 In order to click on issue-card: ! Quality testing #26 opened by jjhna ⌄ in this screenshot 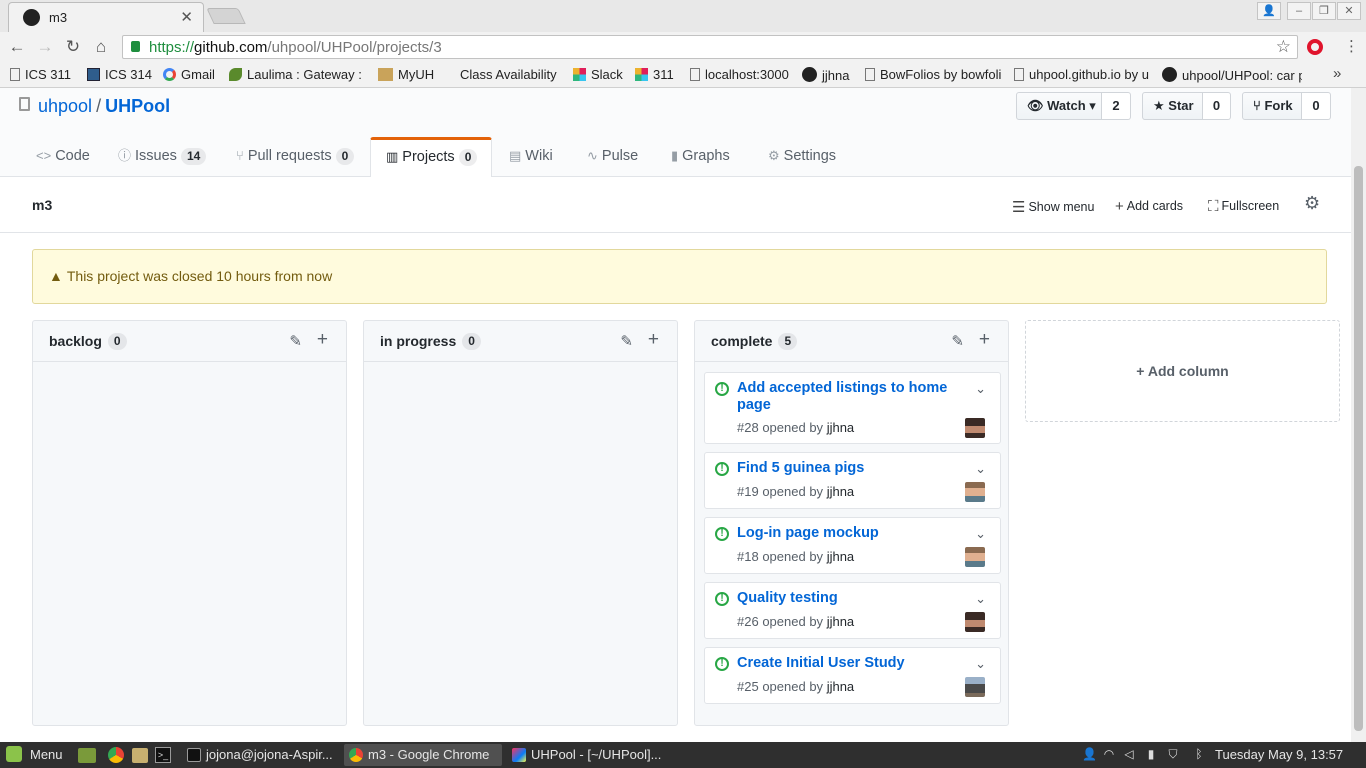, I will do `click(852, 610)`.